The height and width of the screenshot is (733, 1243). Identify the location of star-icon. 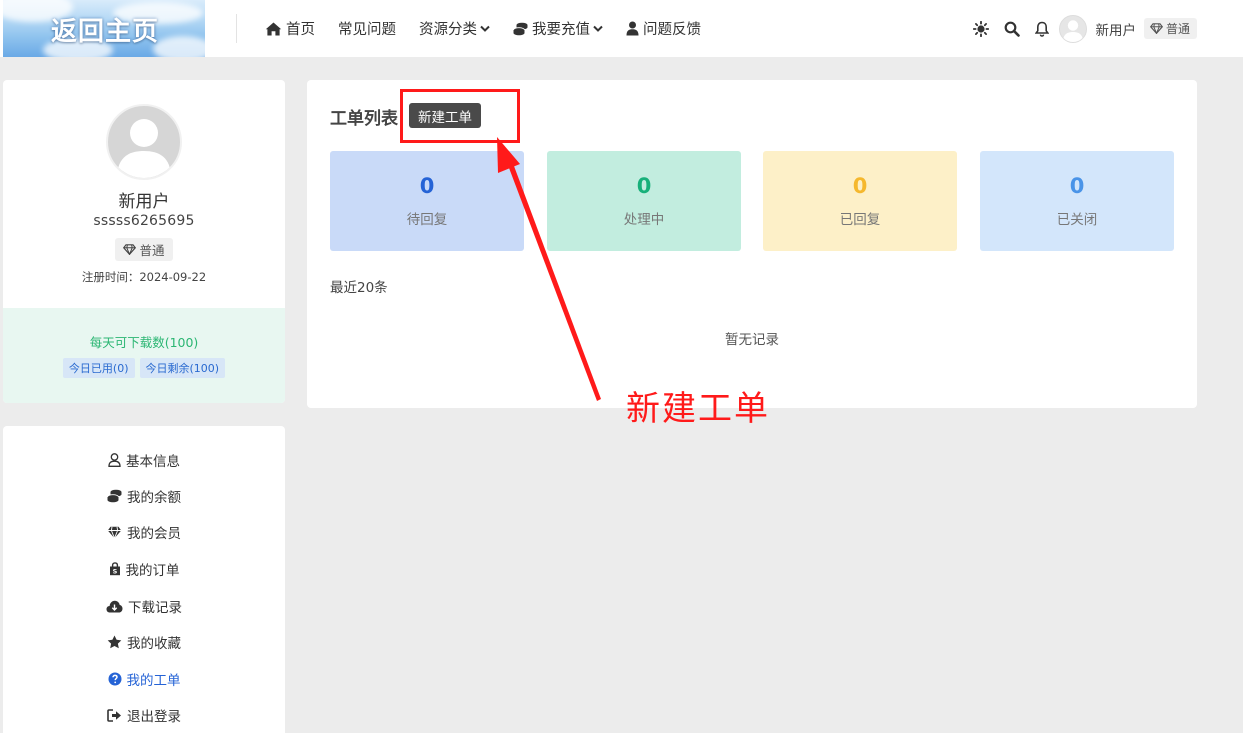
(114, 642).